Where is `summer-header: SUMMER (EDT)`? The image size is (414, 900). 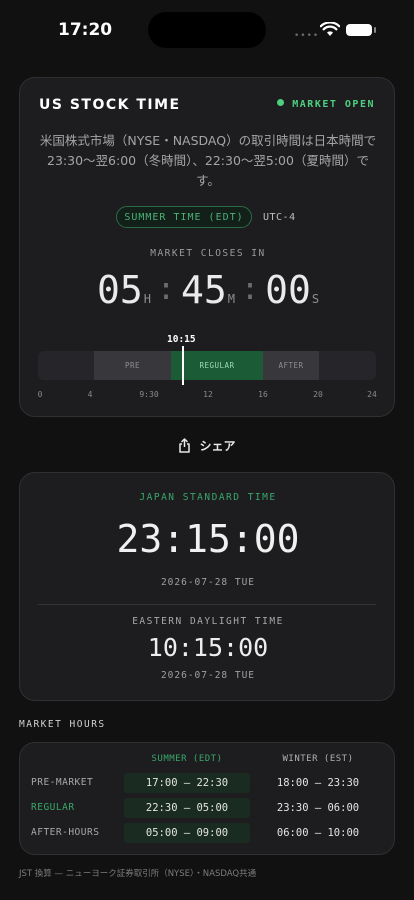 summer-header: SUMMER (EDT) is located at coordinates (187, 759).